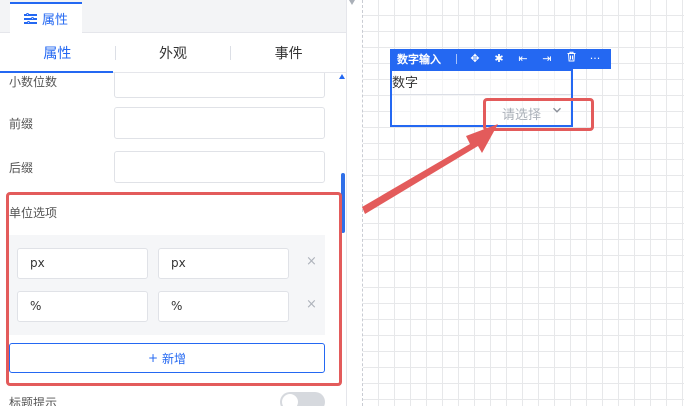  What do you see at coordinates (430, 169) in the screenshot?
I see `annotation-arrow-icon` at bounding box center [430, 169].